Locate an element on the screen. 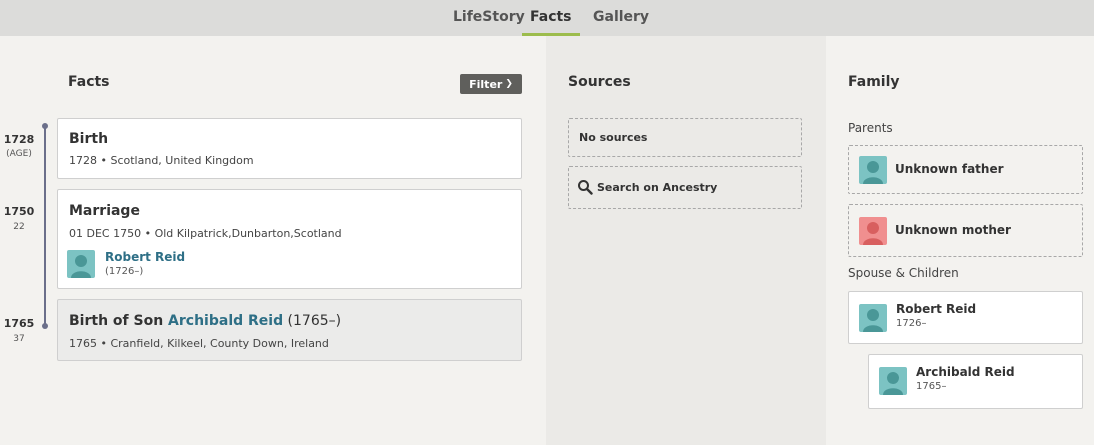 The image size is (1094, 445). fact-year: 1765 is located at coordinates (19, 323).